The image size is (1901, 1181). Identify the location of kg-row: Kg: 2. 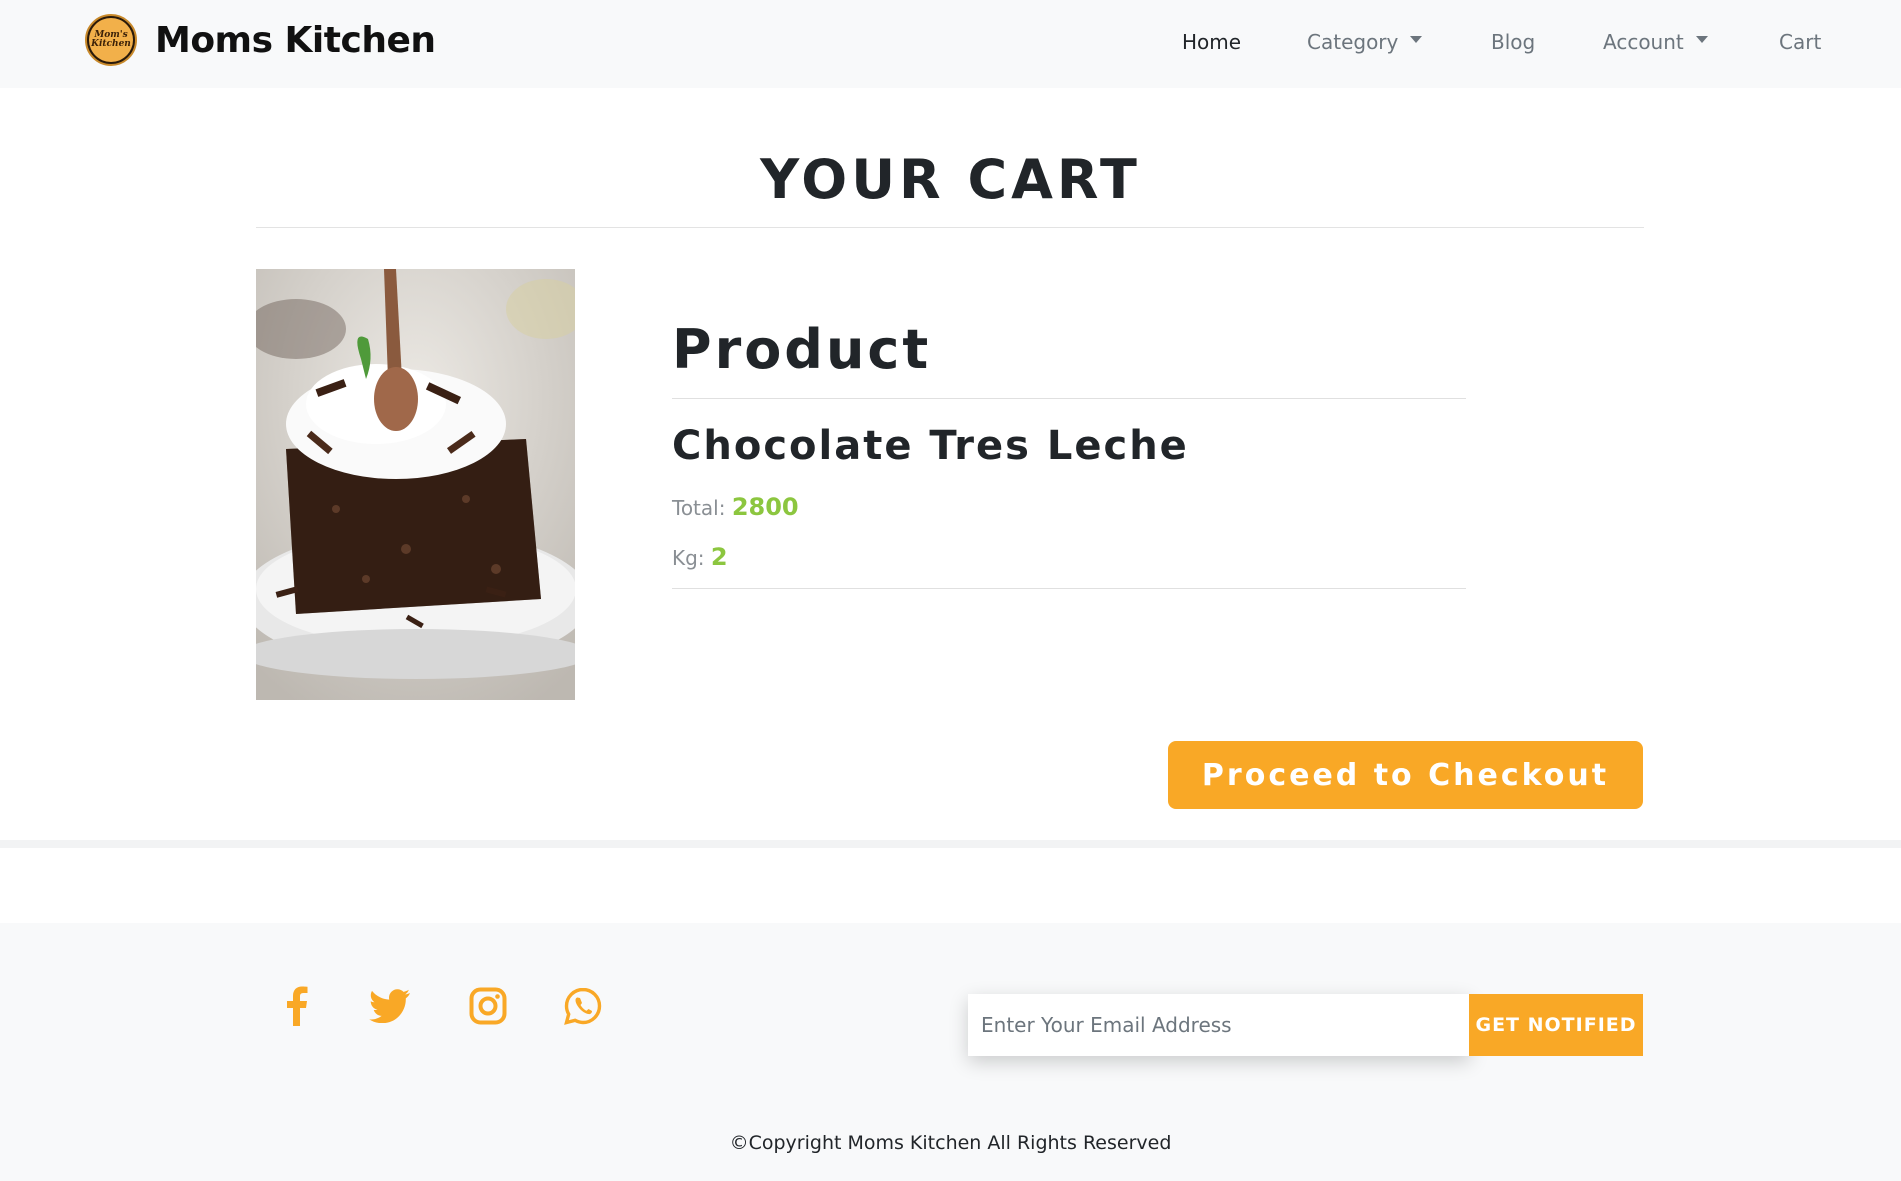
(700, 557).